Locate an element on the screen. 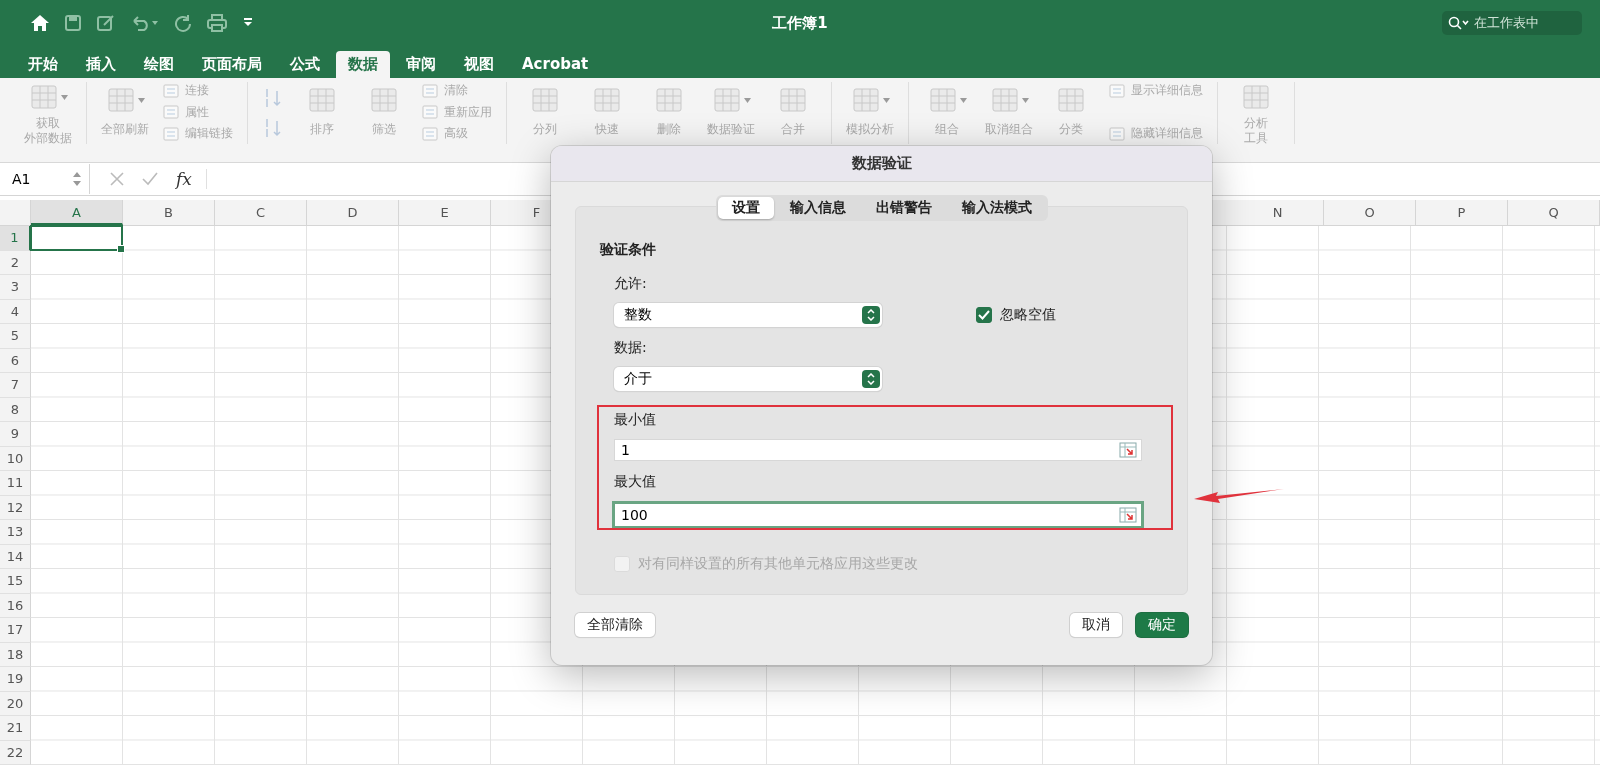 This screenshot has width=1600, height=774. row-header: 6 is located at coordinates (15, 360).